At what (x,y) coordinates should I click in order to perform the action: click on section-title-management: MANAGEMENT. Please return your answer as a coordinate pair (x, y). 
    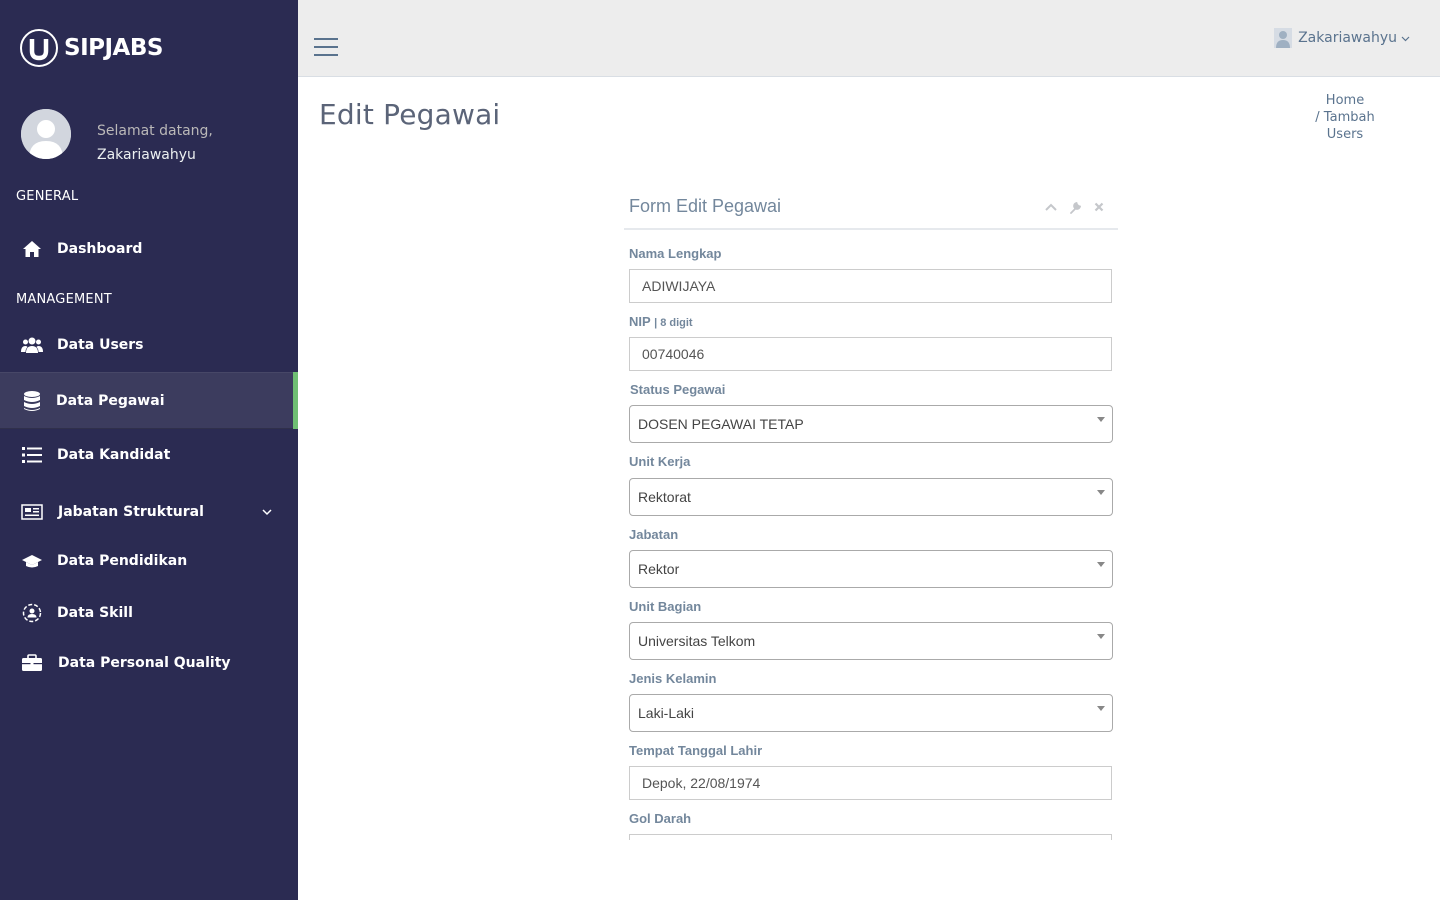
    Looking at the image, I should click on (64, 299).